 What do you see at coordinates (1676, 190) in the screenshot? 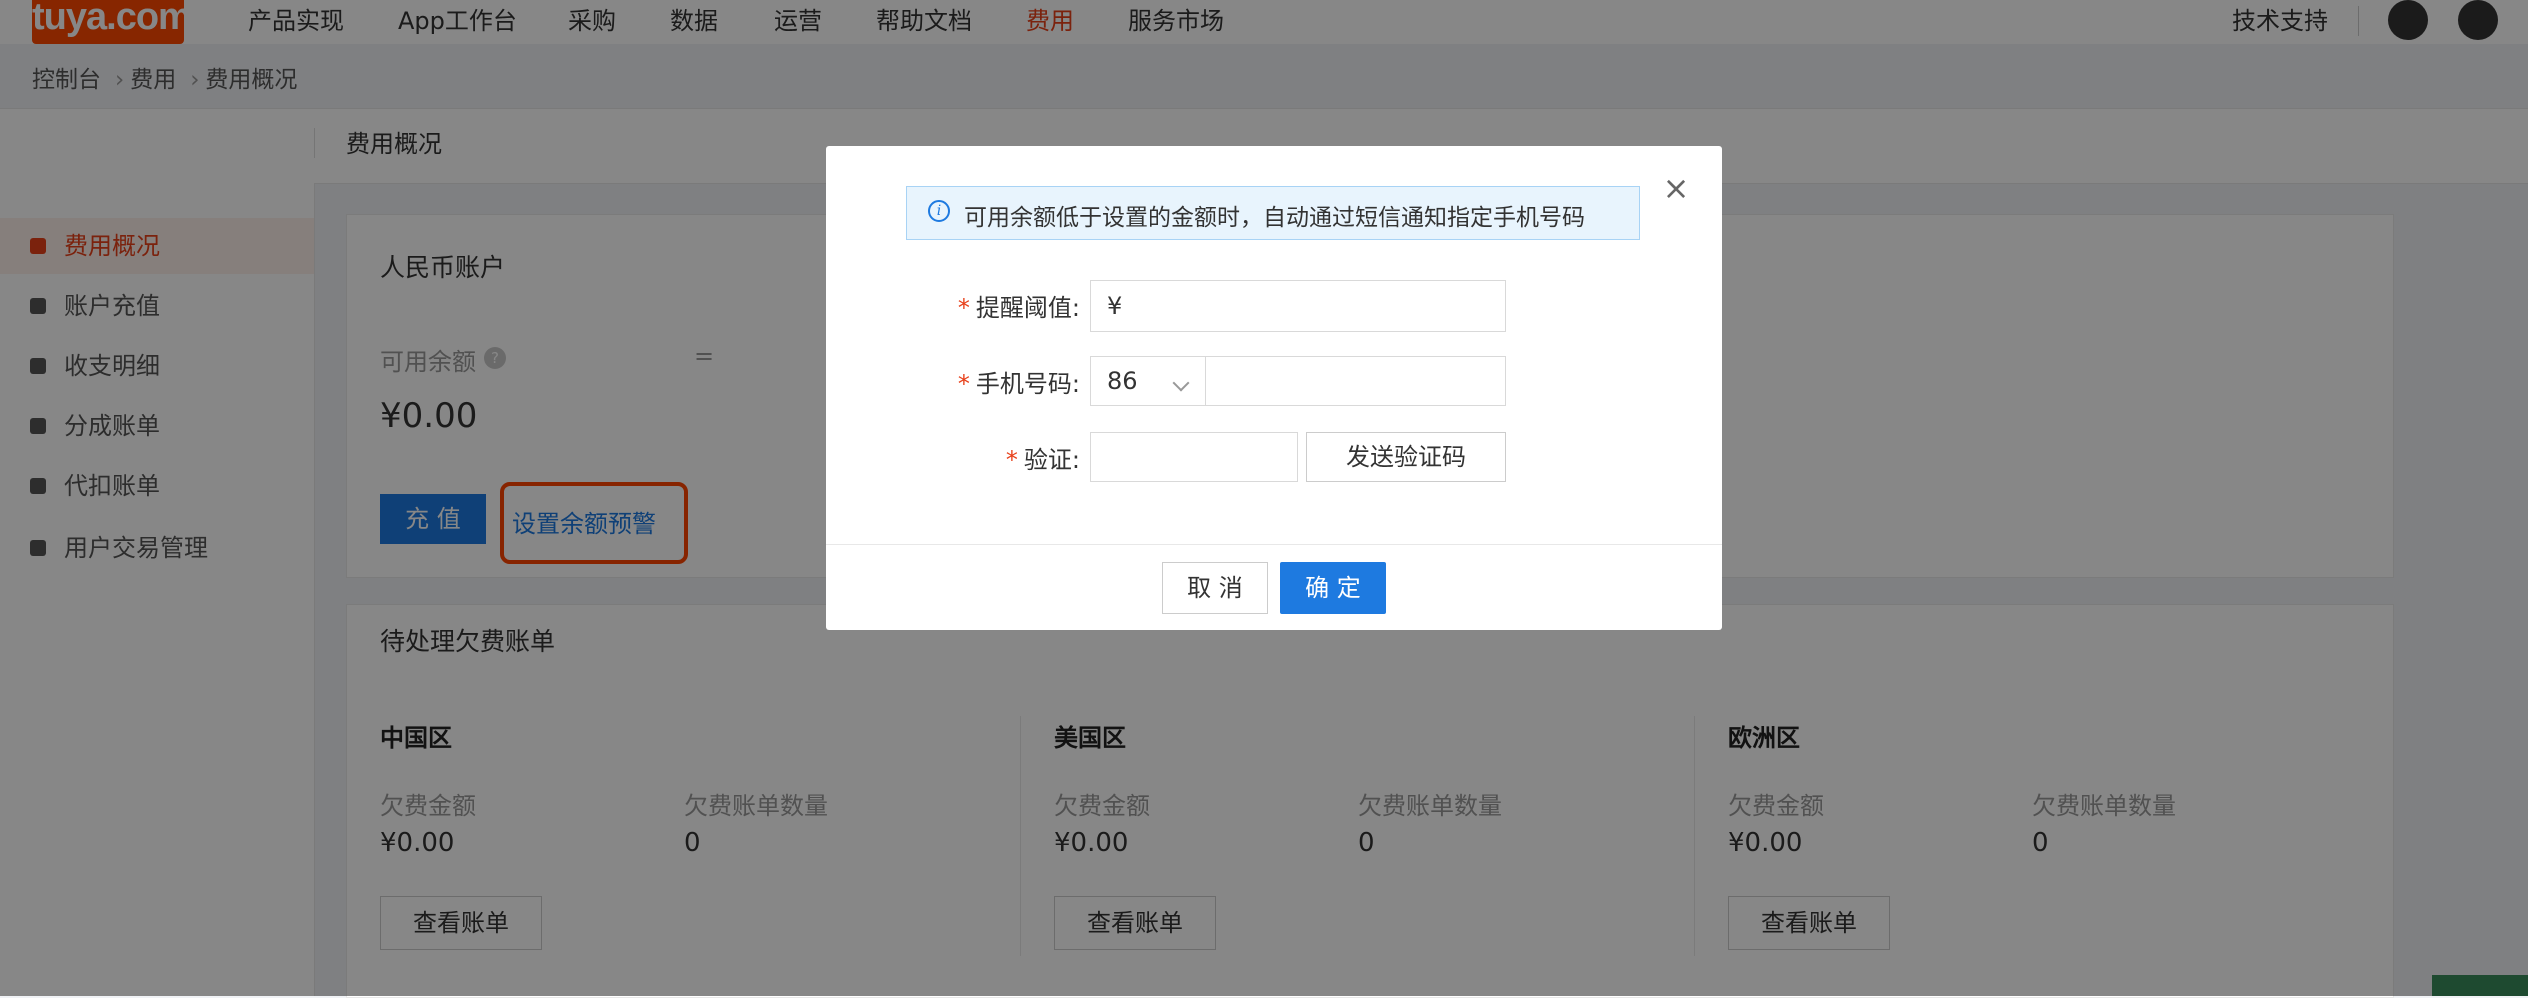
I see `close-icon: ×` at bounding box center [1676, 190].